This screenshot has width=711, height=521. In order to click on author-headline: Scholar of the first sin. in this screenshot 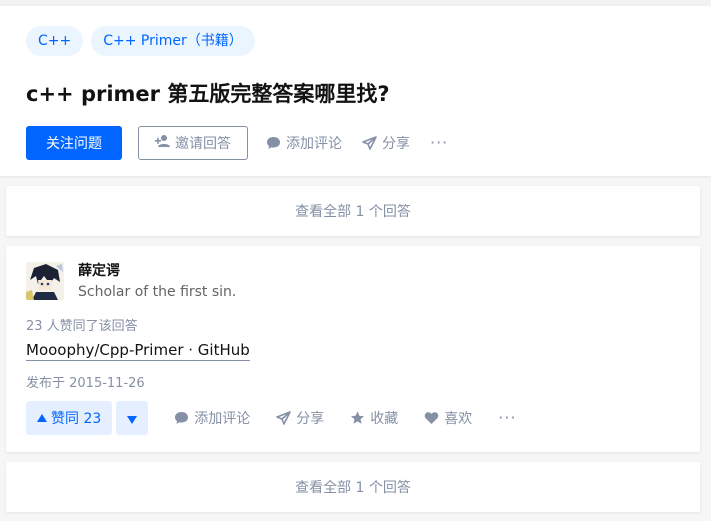, I will do `click(157, 292)`.